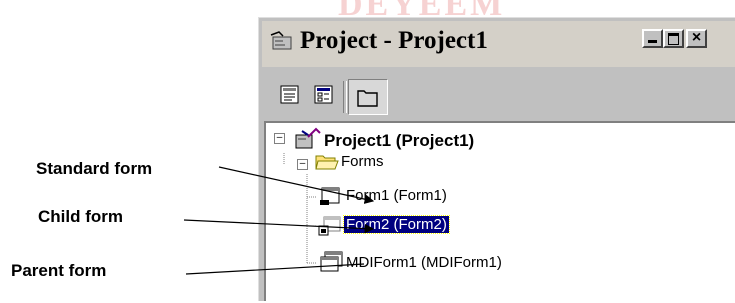  Describe the element at coordinates (498, 44) in the screenshot. I see `title-bar: Project - Project1 ×` at that location.